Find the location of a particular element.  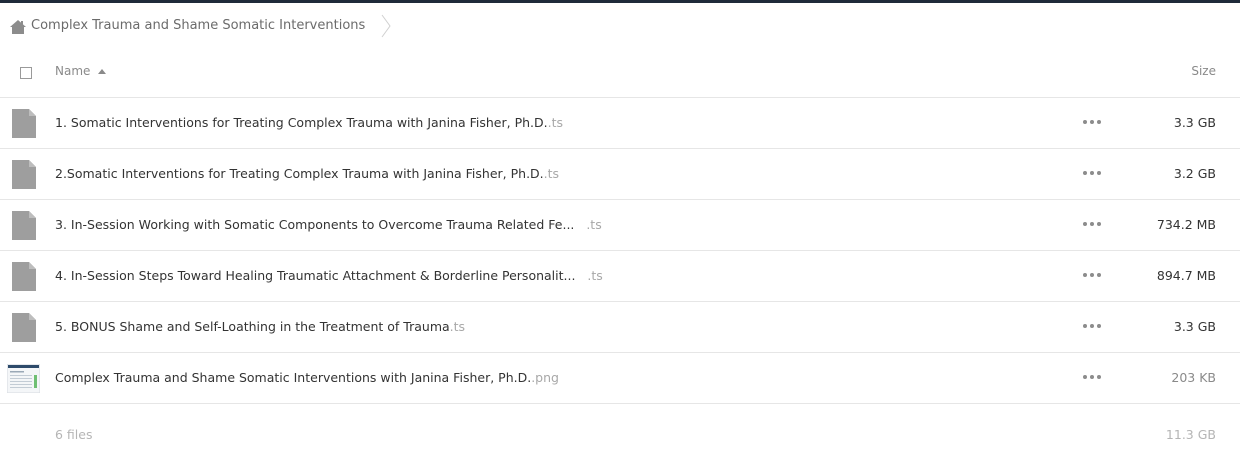

breadcrumb-separator-icon is located at coordinates (386, 26).